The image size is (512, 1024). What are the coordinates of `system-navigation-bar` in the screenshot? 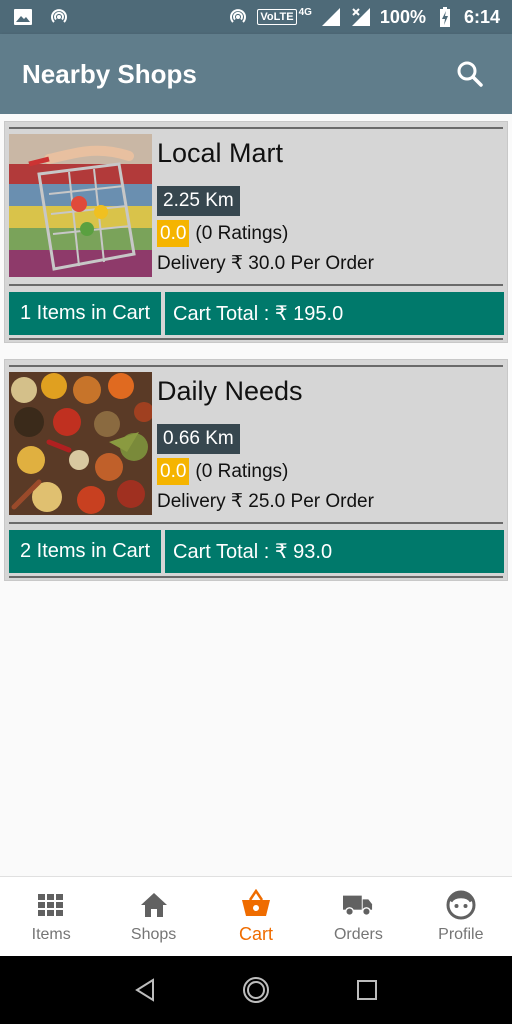 It's located at (256, 990).